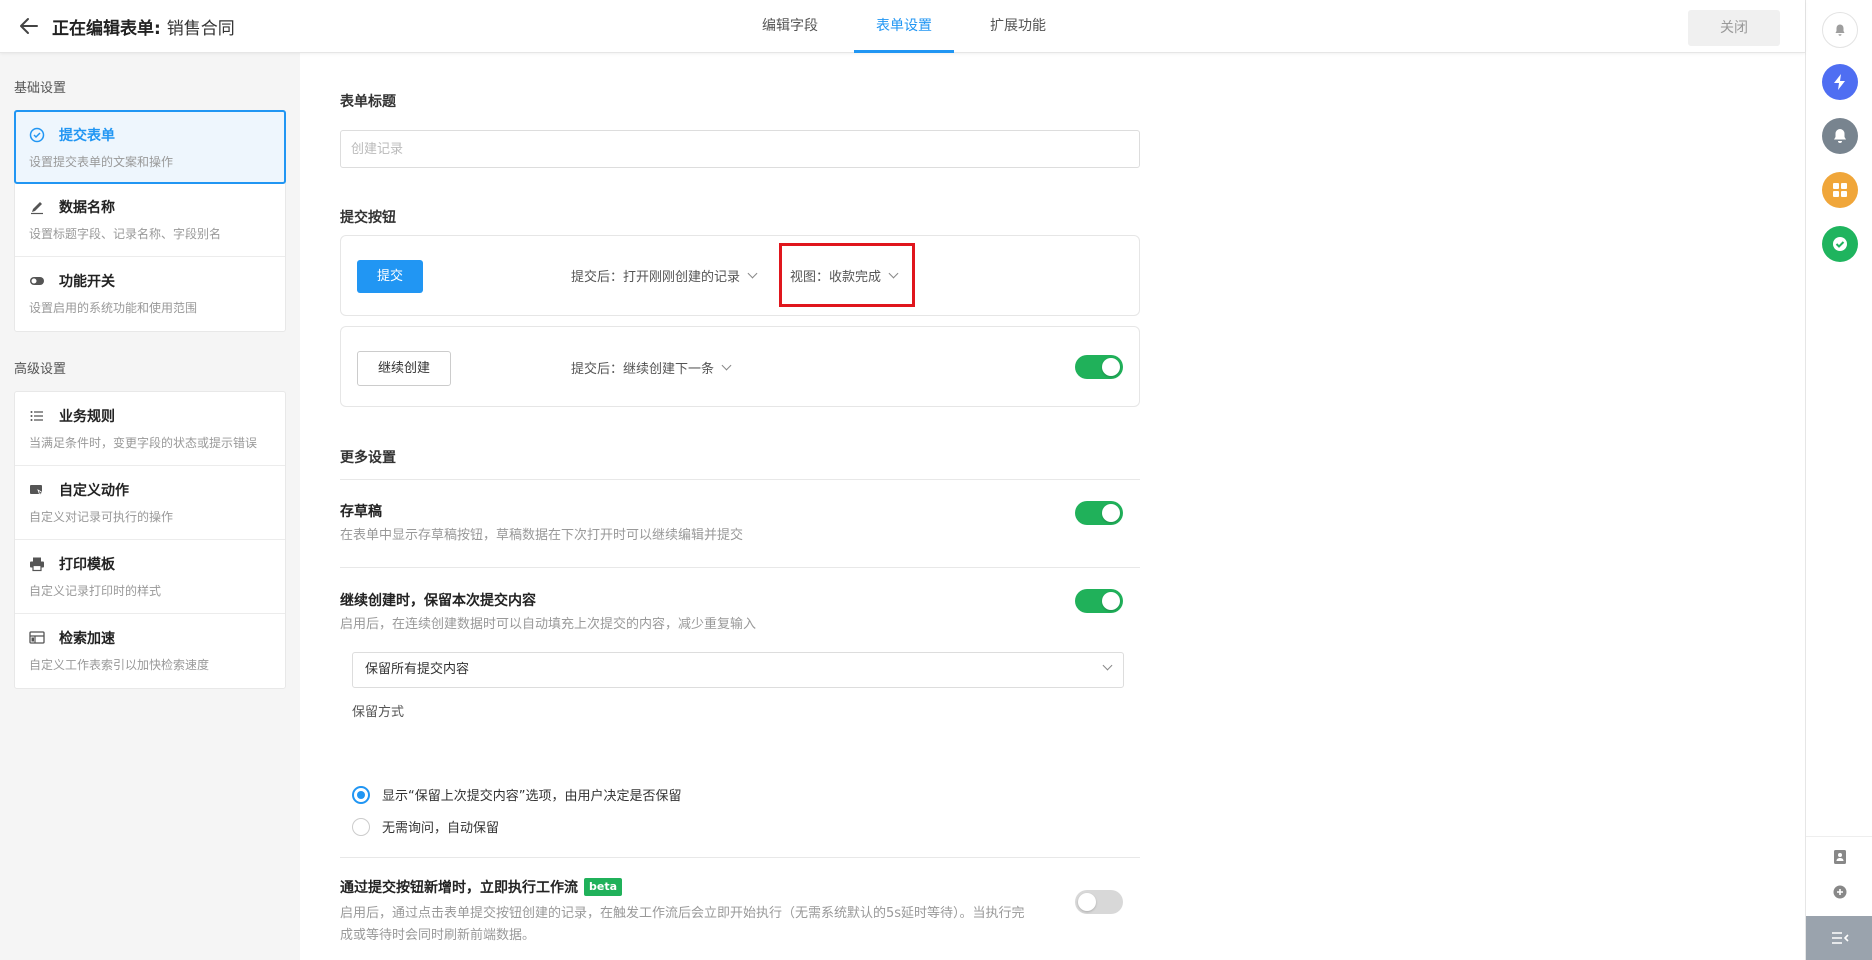  I want to click on after-submit-value: 提交后：打开刚刚创建的记录, so click(656, 277).